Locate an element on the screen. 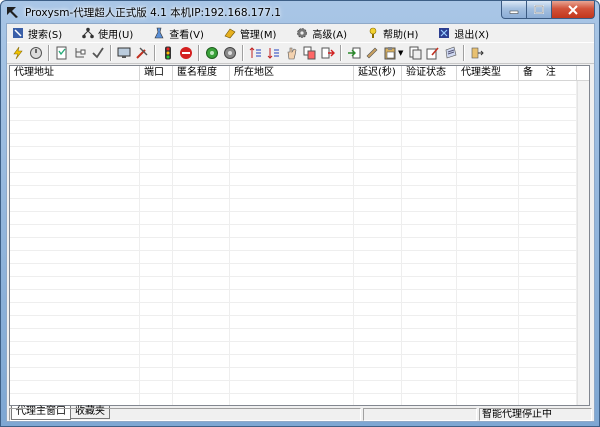 The width and height of the screenshot is (600, 427). column-header-address: 代理地址 is located at coordinates (75, 73).